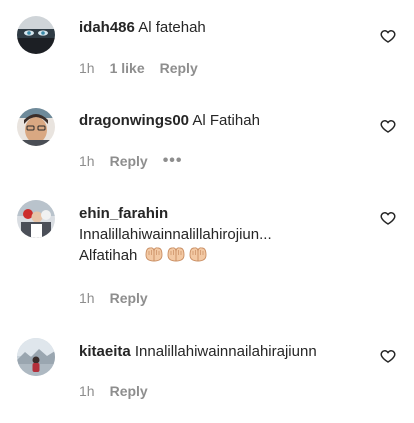  I want to click on comment-username: ehin_farahin, so click(123, 213).